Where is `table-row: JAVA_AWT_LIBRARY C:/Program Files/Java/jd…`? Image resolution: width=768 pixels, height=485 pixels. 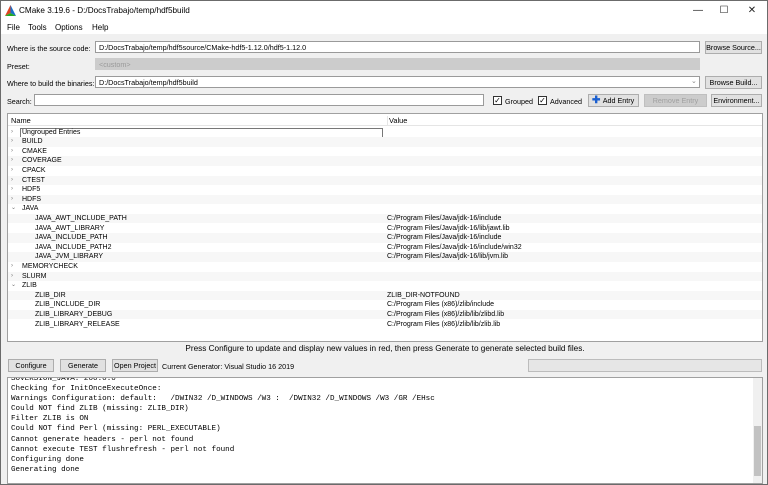 table-row: JAVA_AWT_LIBRARY C:/Program Files/Java/jd… is located at coordinates (385, 229).